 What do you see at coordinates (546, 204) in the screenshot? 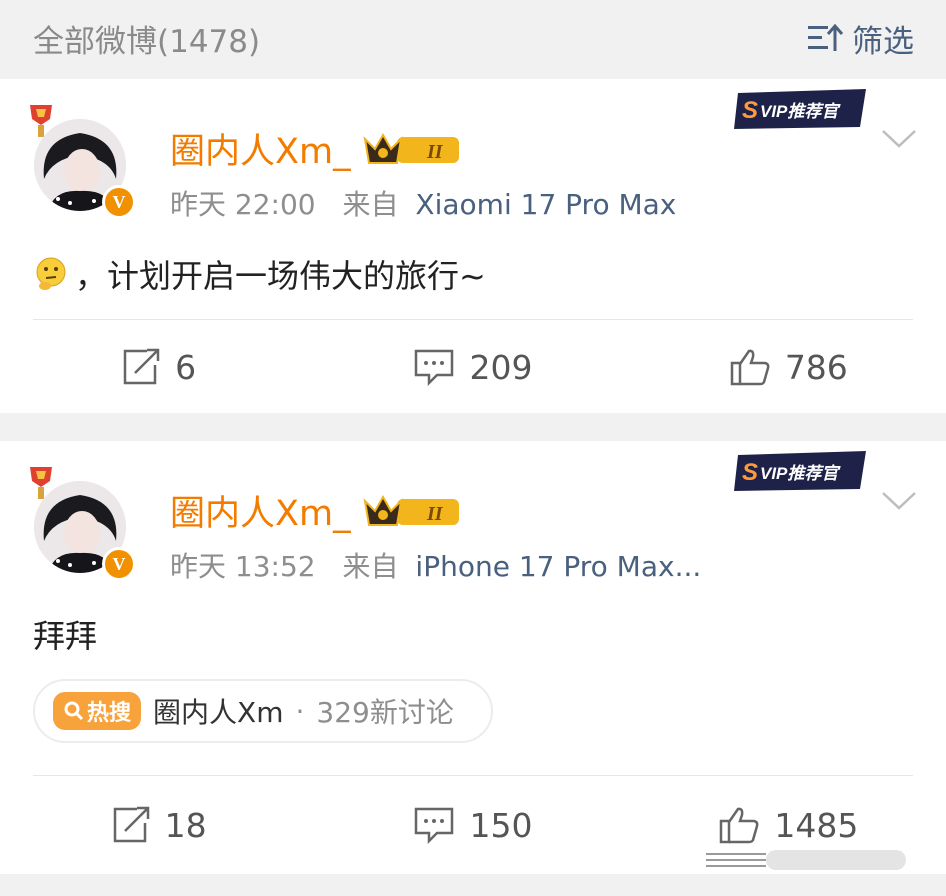
I see `device-name: Xiaomi 17 Pro Max` at bounding box center [546, 204].